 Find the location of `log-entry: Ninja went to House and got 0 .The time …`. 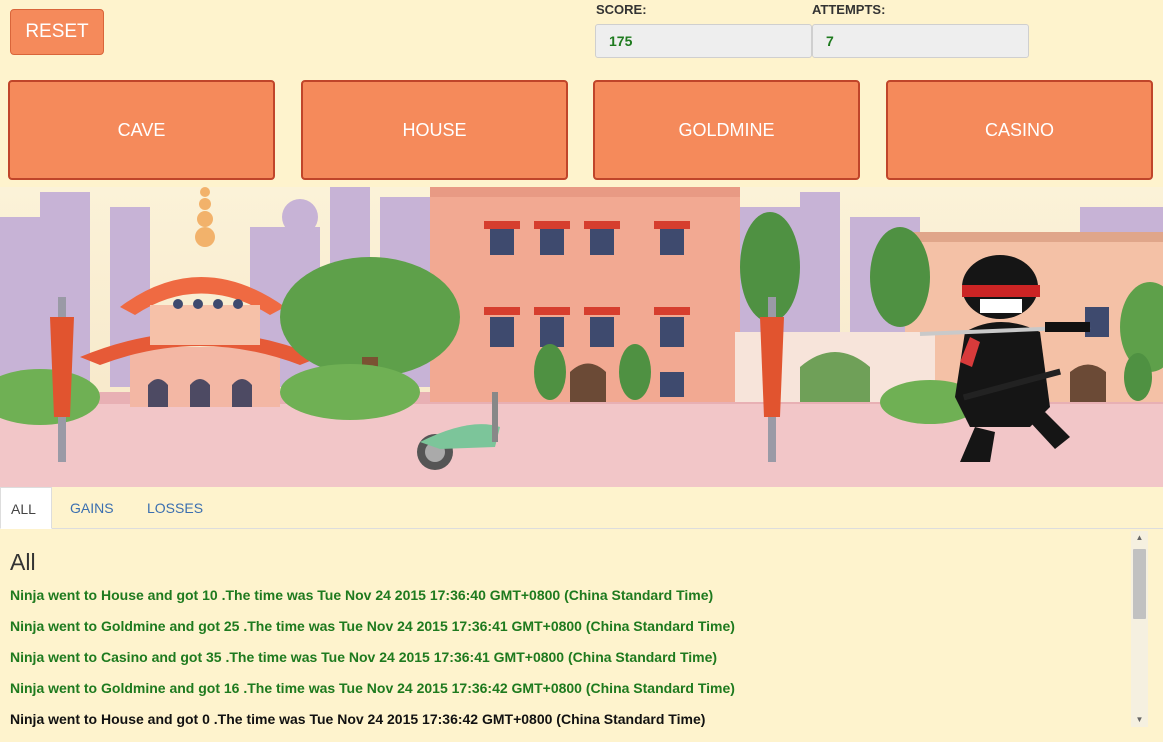

log-entry: Ninja went to House and got 0 .The time … is located at coordinates (358, 719).